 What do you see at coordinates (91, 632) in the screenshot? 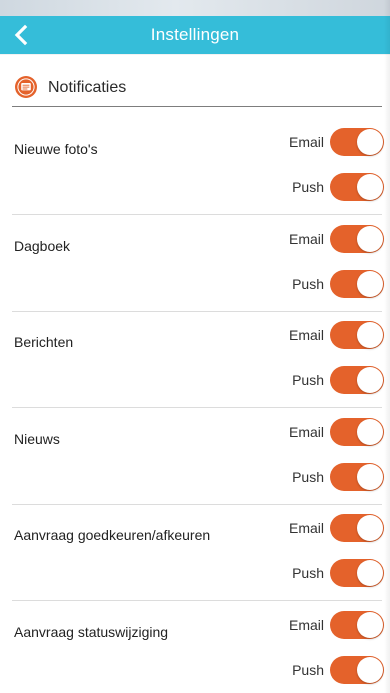
I see `notification-group-label: Aanvraag statuswijziging` at bounding box center [91, 632].